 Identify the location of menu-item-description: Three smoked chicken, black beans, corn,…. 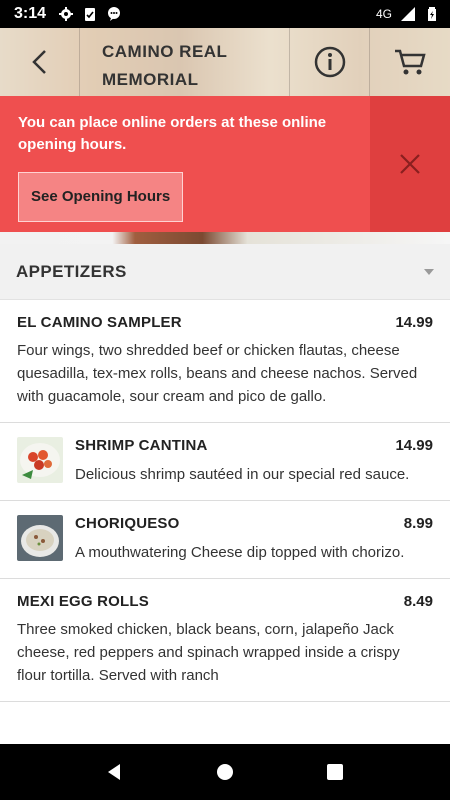
(208, 652).